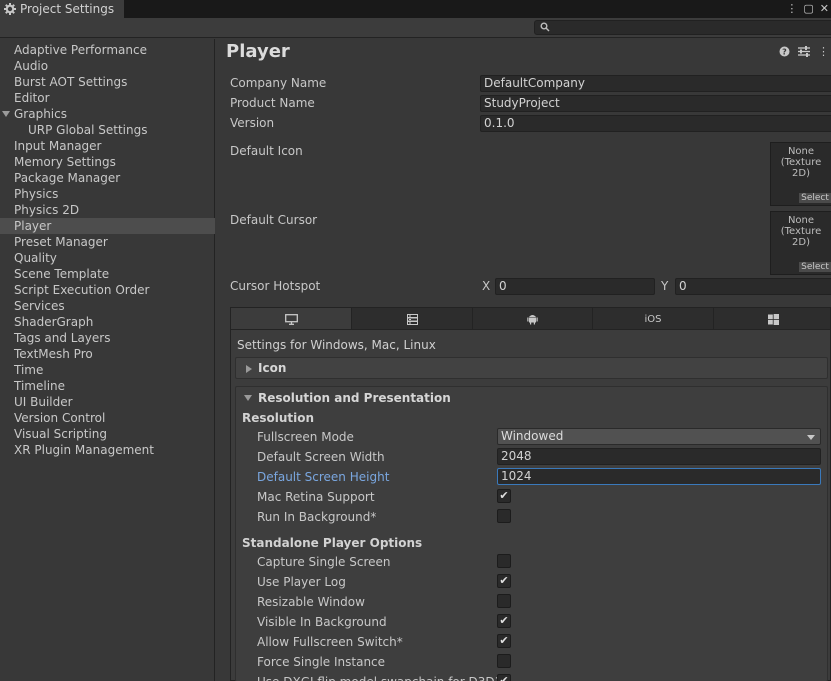  I want to click on mac-retina-label: Mac Retina Support, so click(316, 497).